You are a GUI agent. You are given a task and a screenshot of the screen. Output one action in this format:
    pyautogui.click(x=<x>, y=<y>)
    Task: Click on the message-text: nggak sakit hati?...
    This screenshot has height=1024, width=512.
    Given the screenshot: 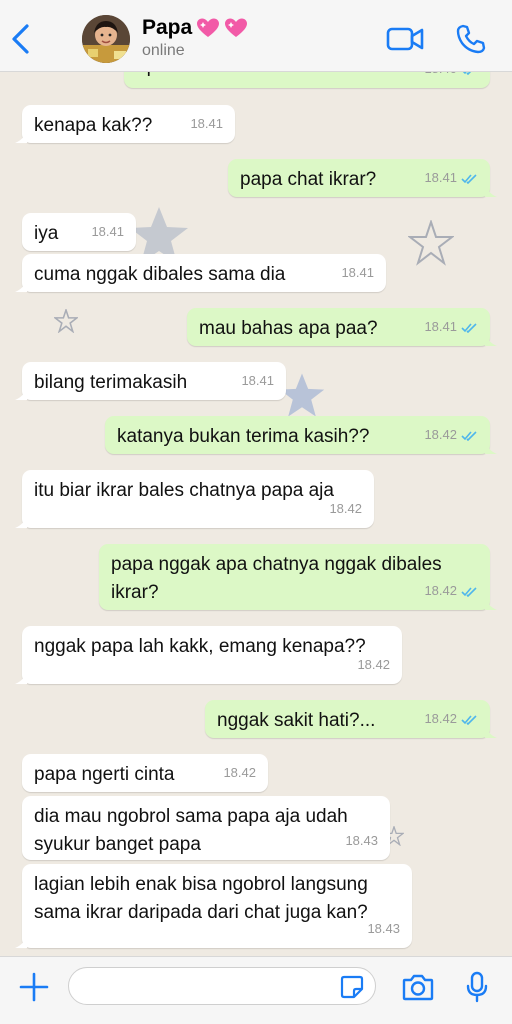 What is the action you would take?
    pyautogui.click(x=296, y=720)
    